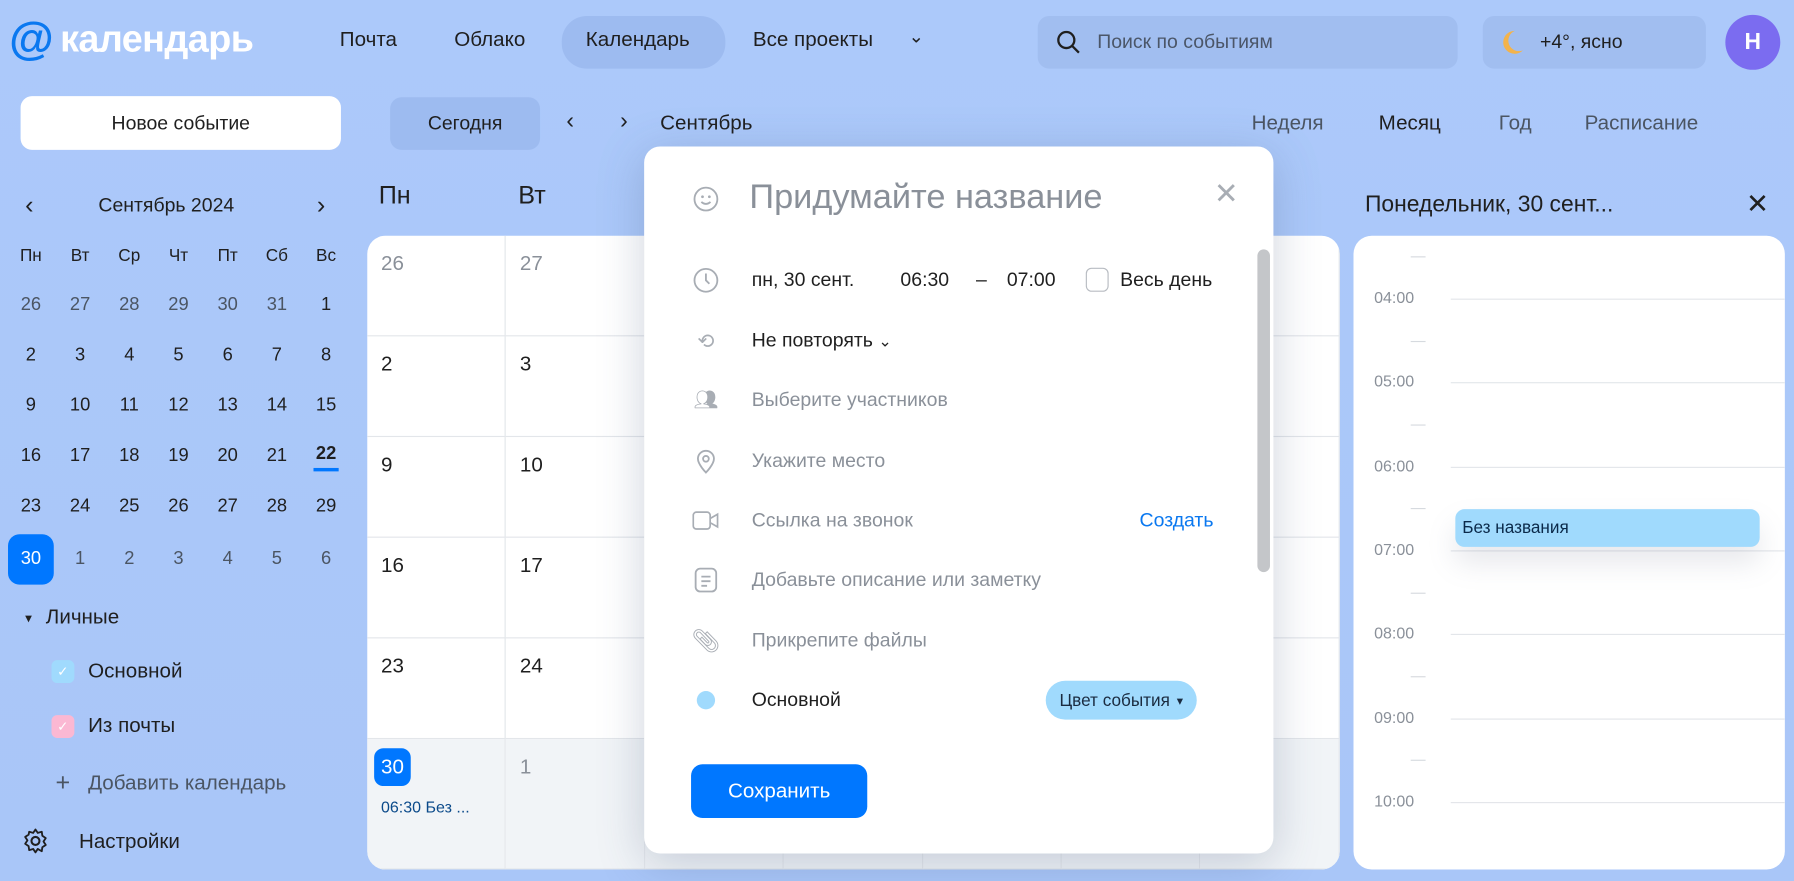 The height and width of the screenshot is (881, 1794). Describe the element at coordinates (169, 783) in the screenshot. I see `add-calendar-button: + Добавить календарь` at that location.